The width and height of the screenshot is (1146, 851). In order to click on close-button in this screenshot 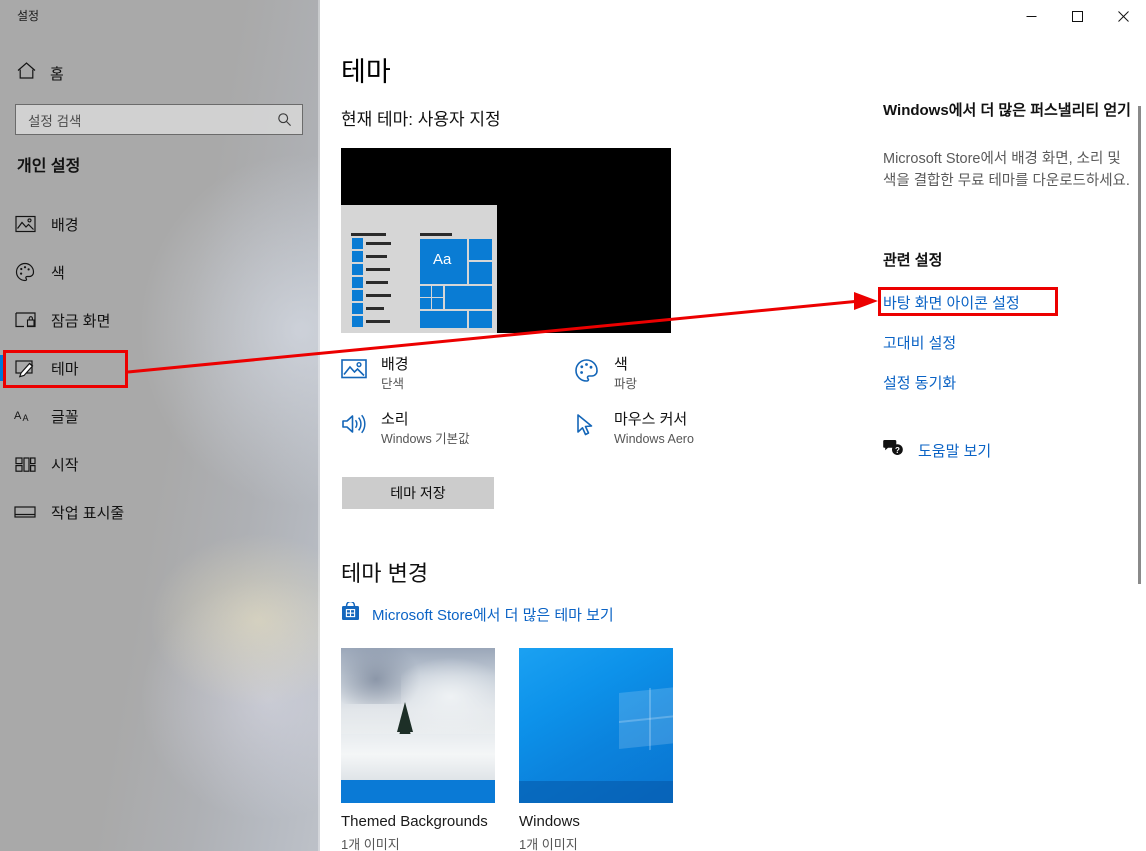, I will do `click(1123, 16)`.